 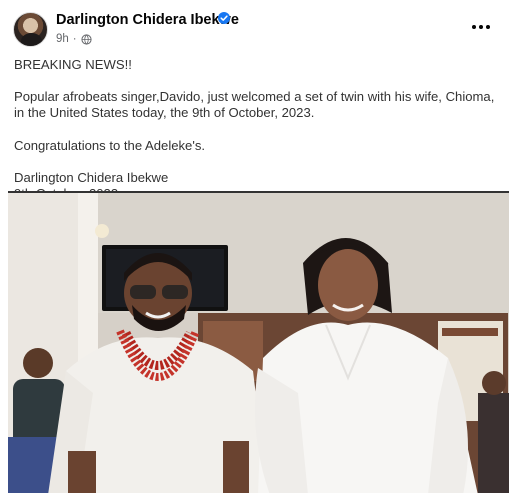 What do you see at coordinates (73, 64) in the screenshot?
I see `post-paragraph-headline: BREAKING NEWS!!` at bounding box center [73, 64].